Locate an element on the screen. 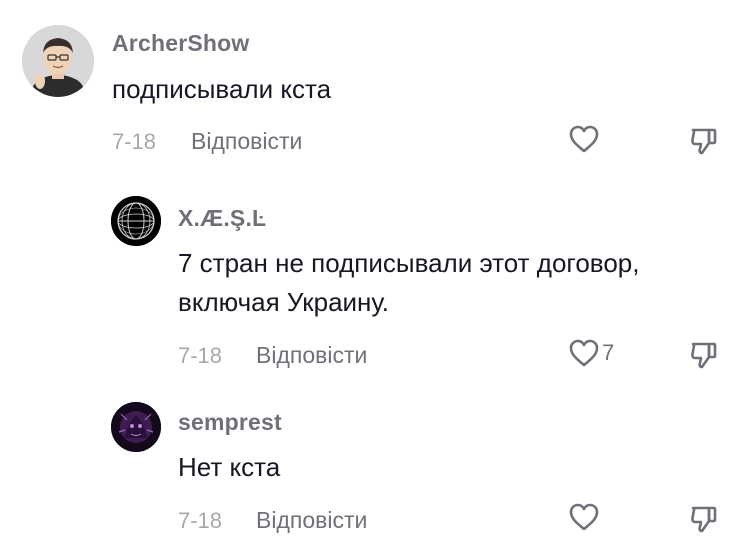  comment-text-line-1: 7 стран не подписывали этот договор, is located at coordinates (409, 263).